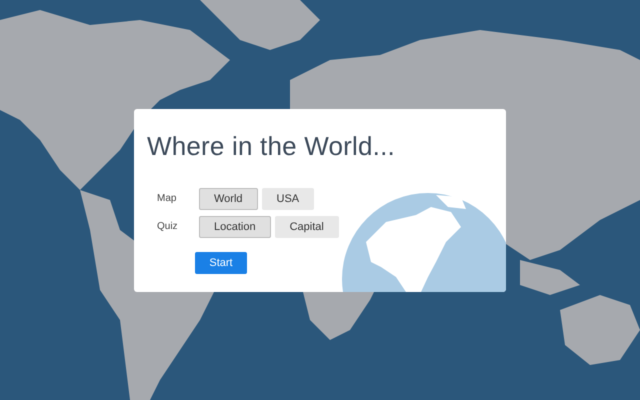  Describe the element at coordinates (235, 227) in the screenshot. I see `option-button: Location` at that location.